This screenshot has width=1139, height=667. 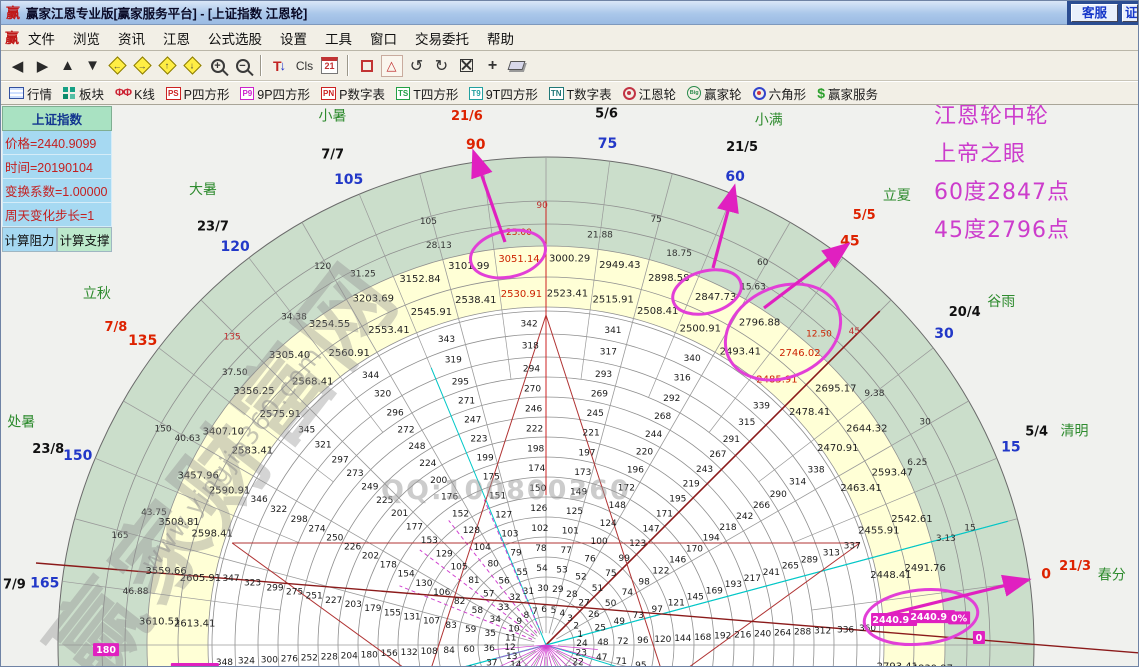 I want to click on view-9p-square: P9 9P四方形, so click(x=275, y=93).